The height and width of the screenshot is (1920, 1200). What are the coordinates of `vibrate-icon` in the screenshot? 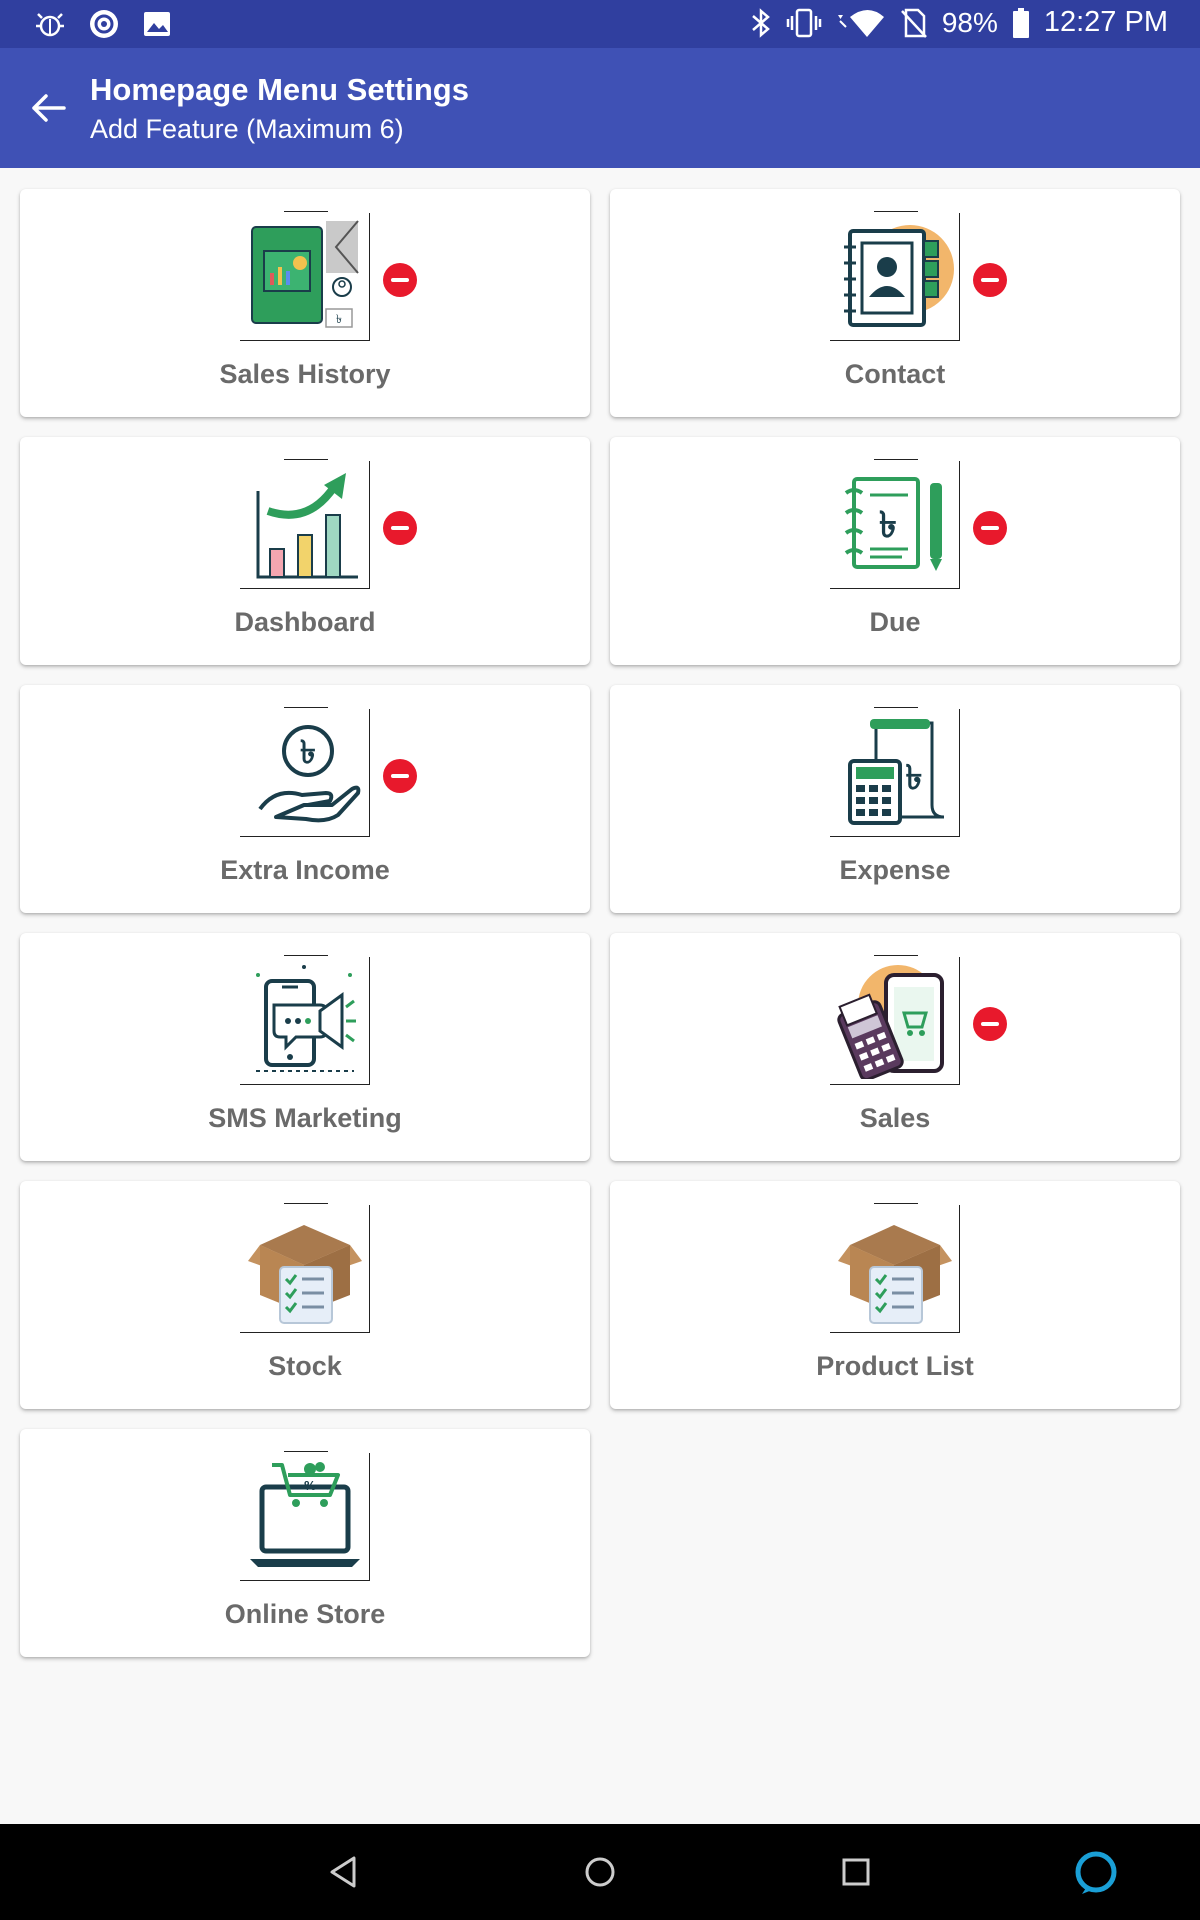 It's located at (804, 22).